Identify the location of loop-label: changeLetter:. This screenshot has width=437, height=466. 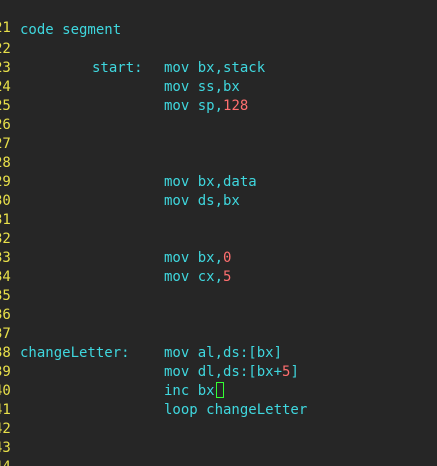
(75, 353).